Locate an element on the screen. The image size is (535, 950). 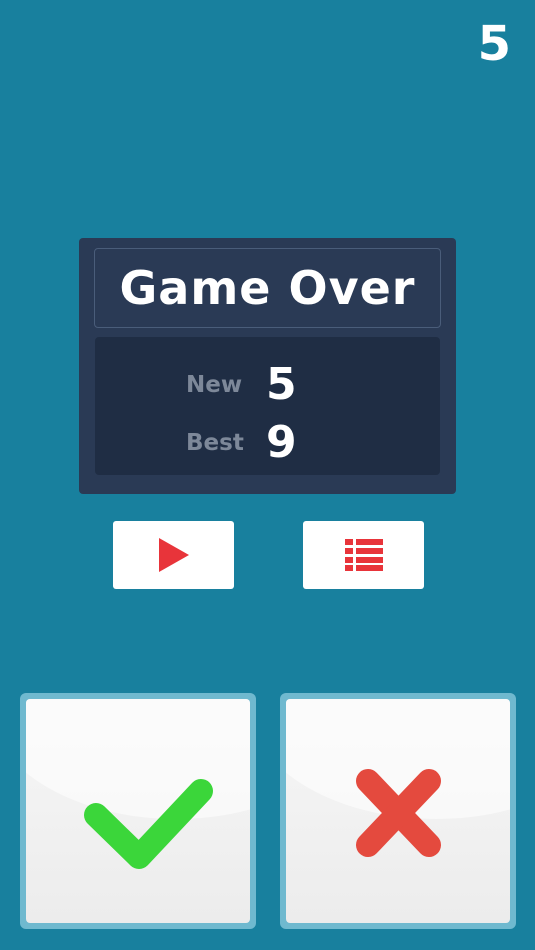
yes-button-face is located at coordinates (138, 811).